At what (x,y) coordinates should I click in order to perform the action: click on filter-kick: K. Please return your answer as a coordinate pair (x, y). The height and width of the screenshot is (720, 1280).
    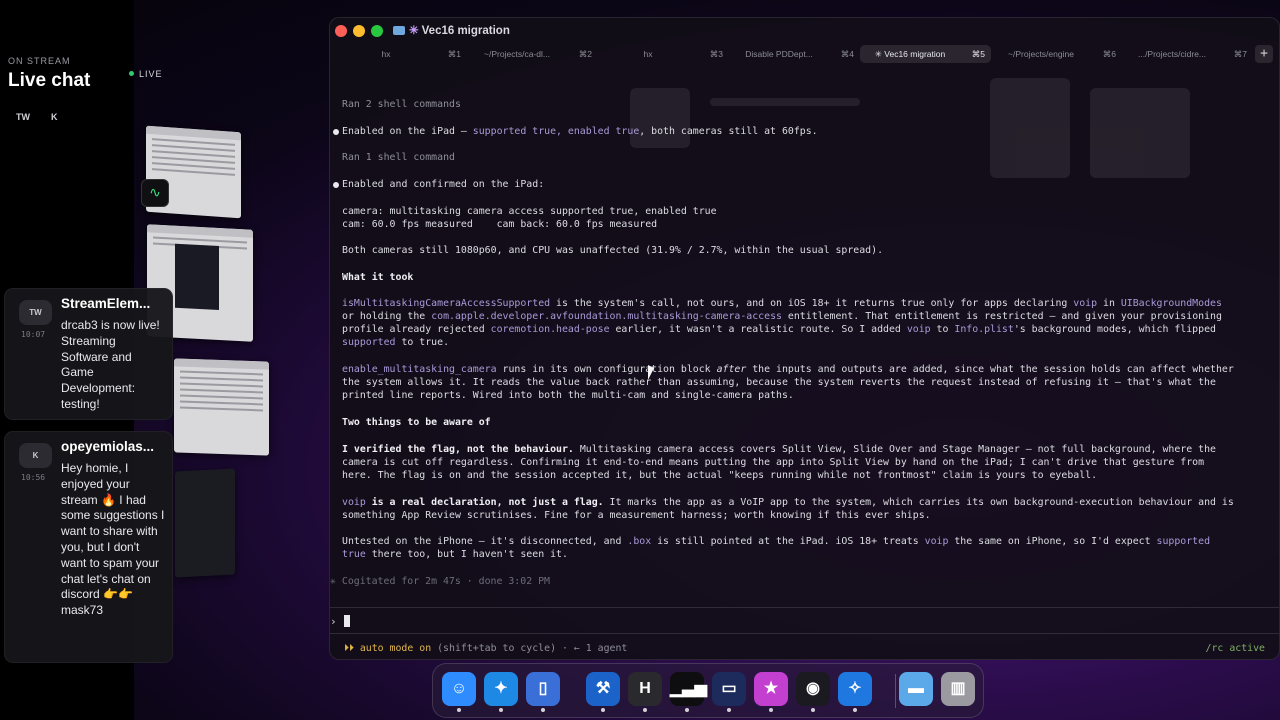
    Looking at the image, I should click on (54, 117).